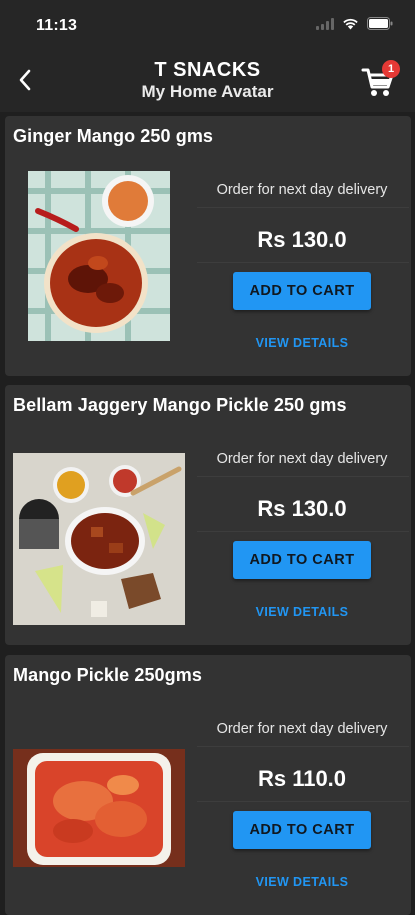 Image resolution: width=415 pixels, height=915 pixels. I want to click on product-name: Mango Pickle 250gms, so click(107, 675).